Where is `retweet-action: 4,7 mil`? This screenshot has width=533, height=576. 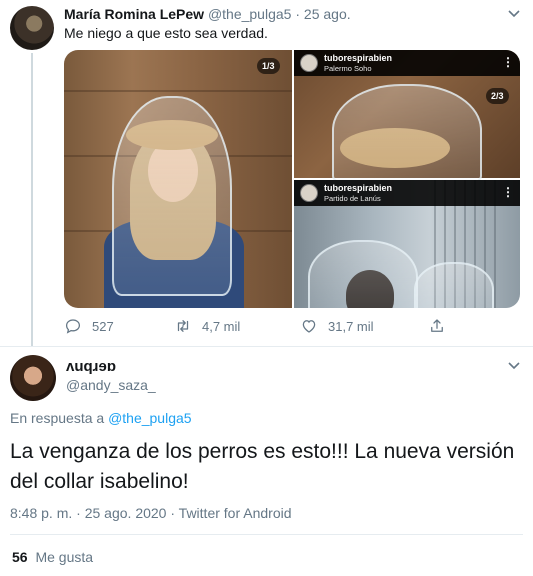
retweet-action: 4,7 mil is located at coordinates (207, 326).